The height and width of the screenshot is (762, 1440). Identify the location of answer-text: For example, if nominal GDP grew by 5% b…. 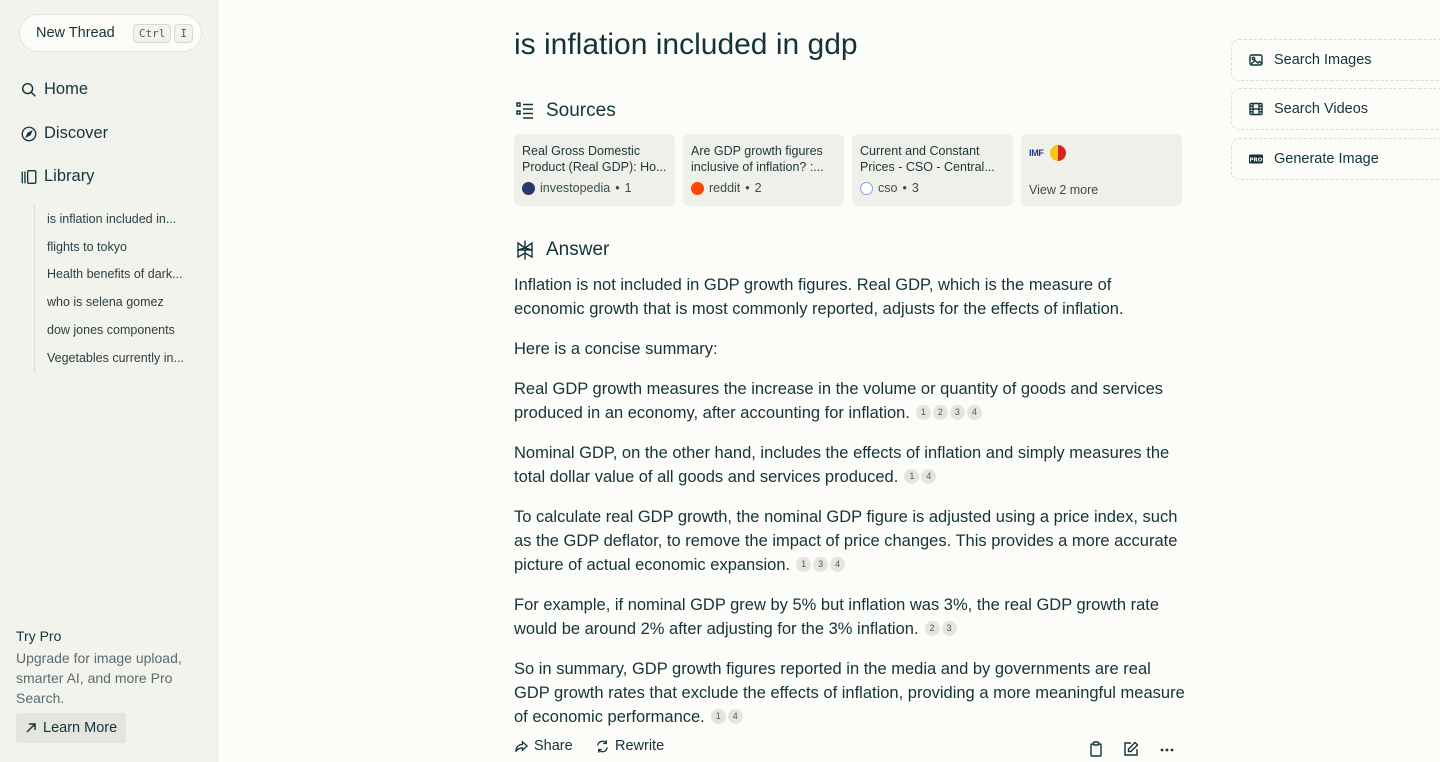
(837, 617).